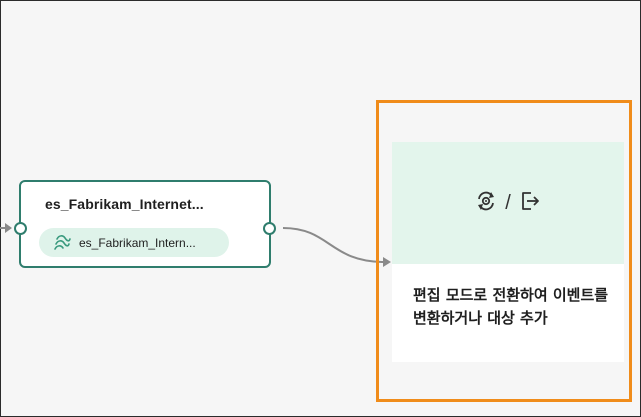 This screenshot has height=417, width=641. What do you see at coordinates (486, 203) in the screenshot?
I see `transform-event-icon` at bounding box center [486, 203].